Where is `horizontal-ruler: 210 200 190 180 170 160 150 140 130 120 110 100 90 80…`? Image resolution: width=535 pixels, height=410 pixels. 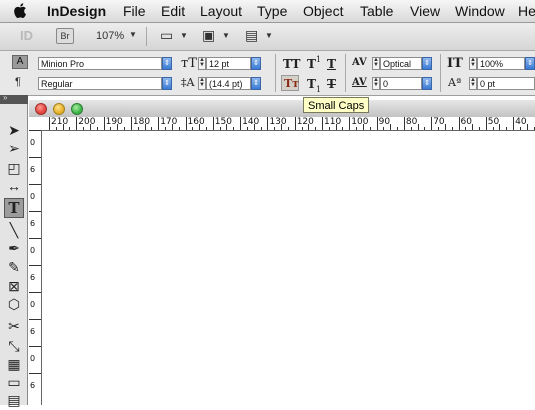
horizontal-ruler: 210 200 190 180 170 160 150 140 130 120 110 100 90 80… is located at coordinates (288, 124).